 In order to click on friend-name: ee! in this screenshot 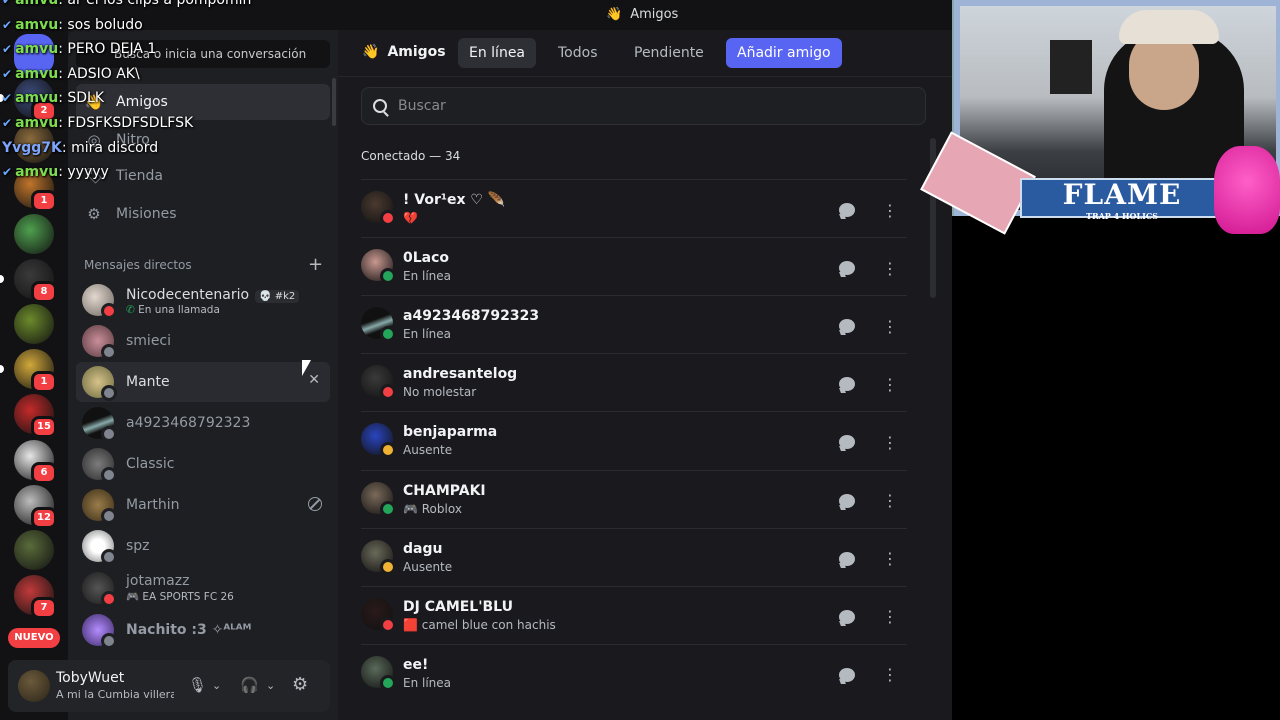, I will do `click(416, 664)`.